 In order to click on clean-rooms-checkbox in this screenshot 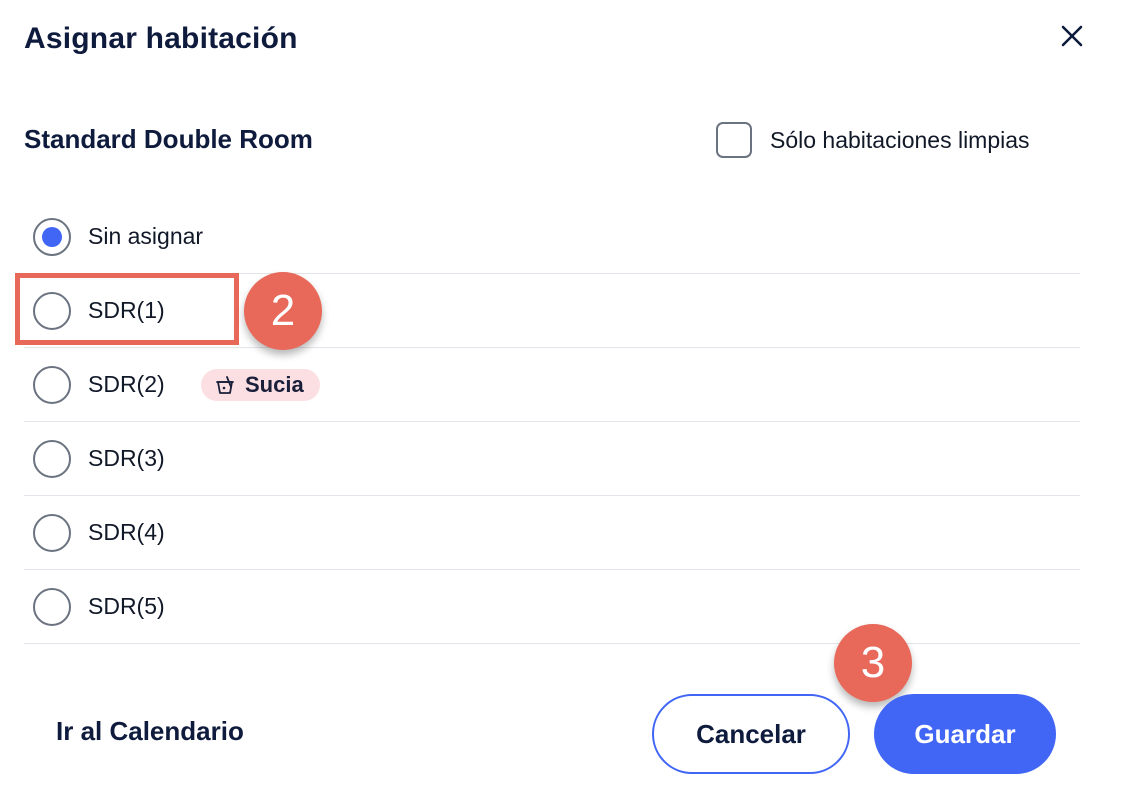, I will do `click(734, 140)`.